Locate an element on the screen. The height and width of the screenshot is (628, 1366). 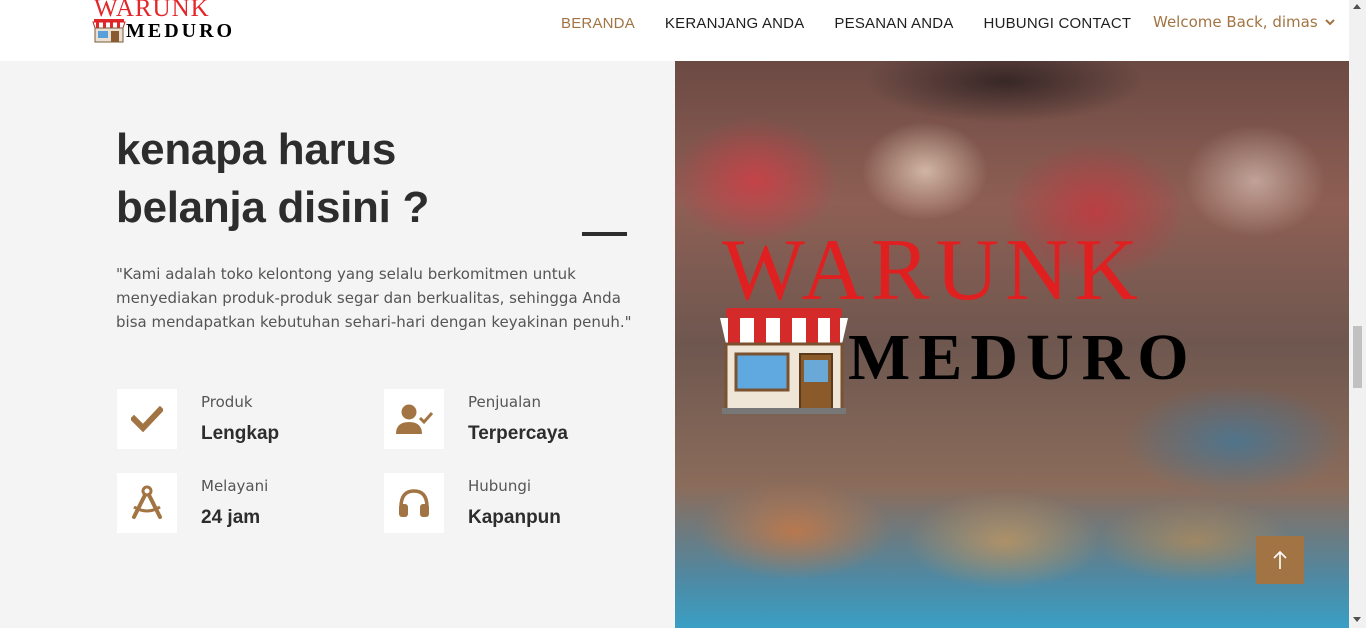
section-heading: kenapa harus belanja disini ? is located at coordinates (326, 179).